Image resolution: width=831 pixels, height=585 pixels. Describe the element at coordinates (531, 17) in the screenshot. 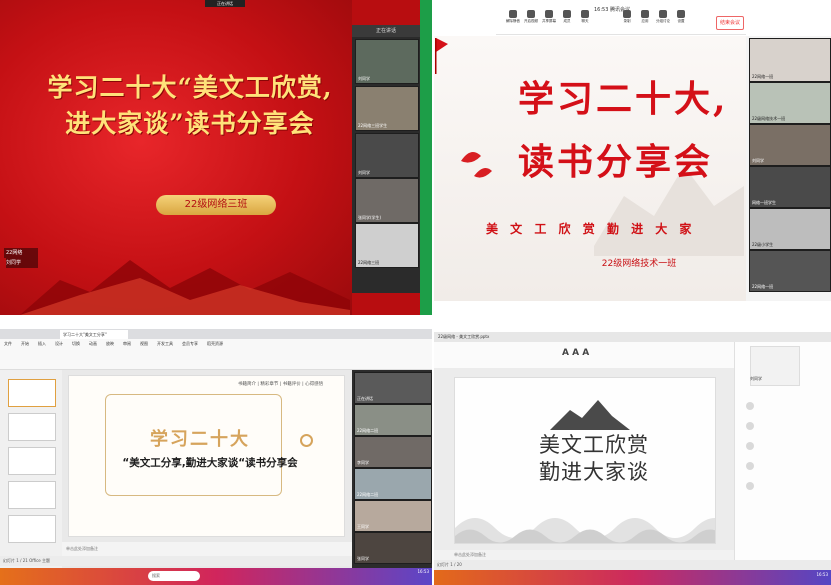

I see `video-button: 开启视频` at that location.